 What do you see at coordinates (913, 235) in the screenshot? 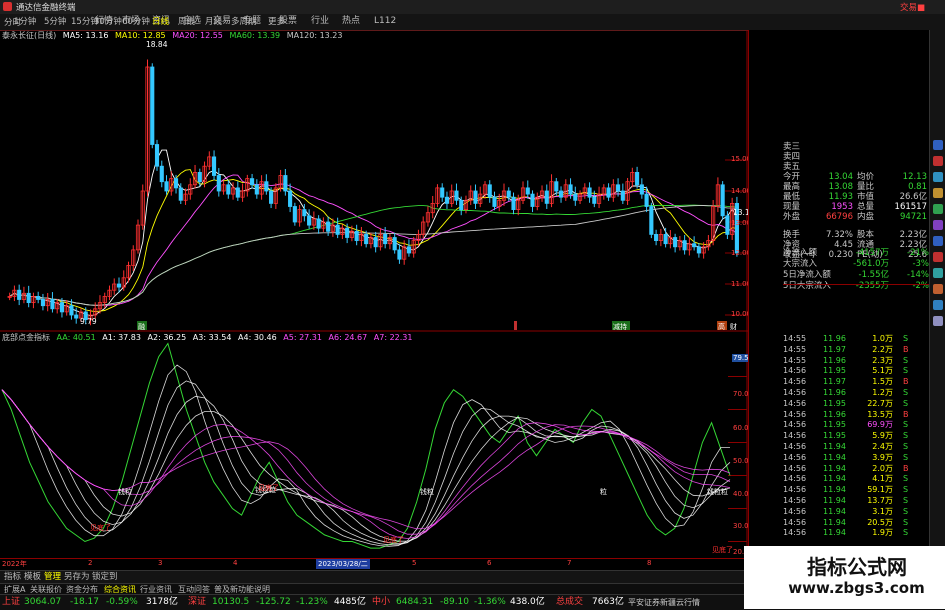
I see `quote-value: 2.23亿` at bounding box center [913, 235].